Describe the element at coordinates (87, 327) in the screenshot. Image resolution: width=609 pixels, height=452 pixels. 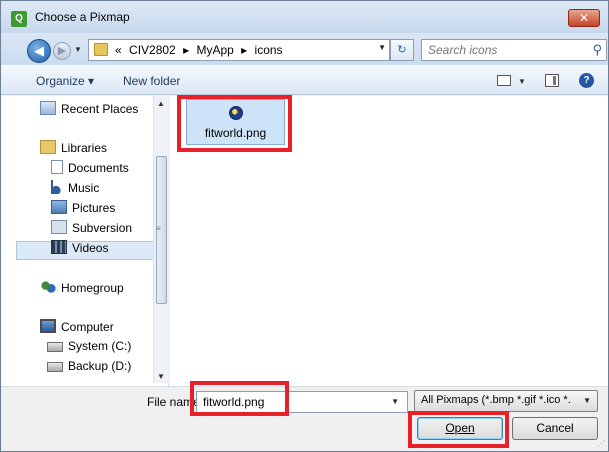
I see `nav-item-label: Computer` at that location.